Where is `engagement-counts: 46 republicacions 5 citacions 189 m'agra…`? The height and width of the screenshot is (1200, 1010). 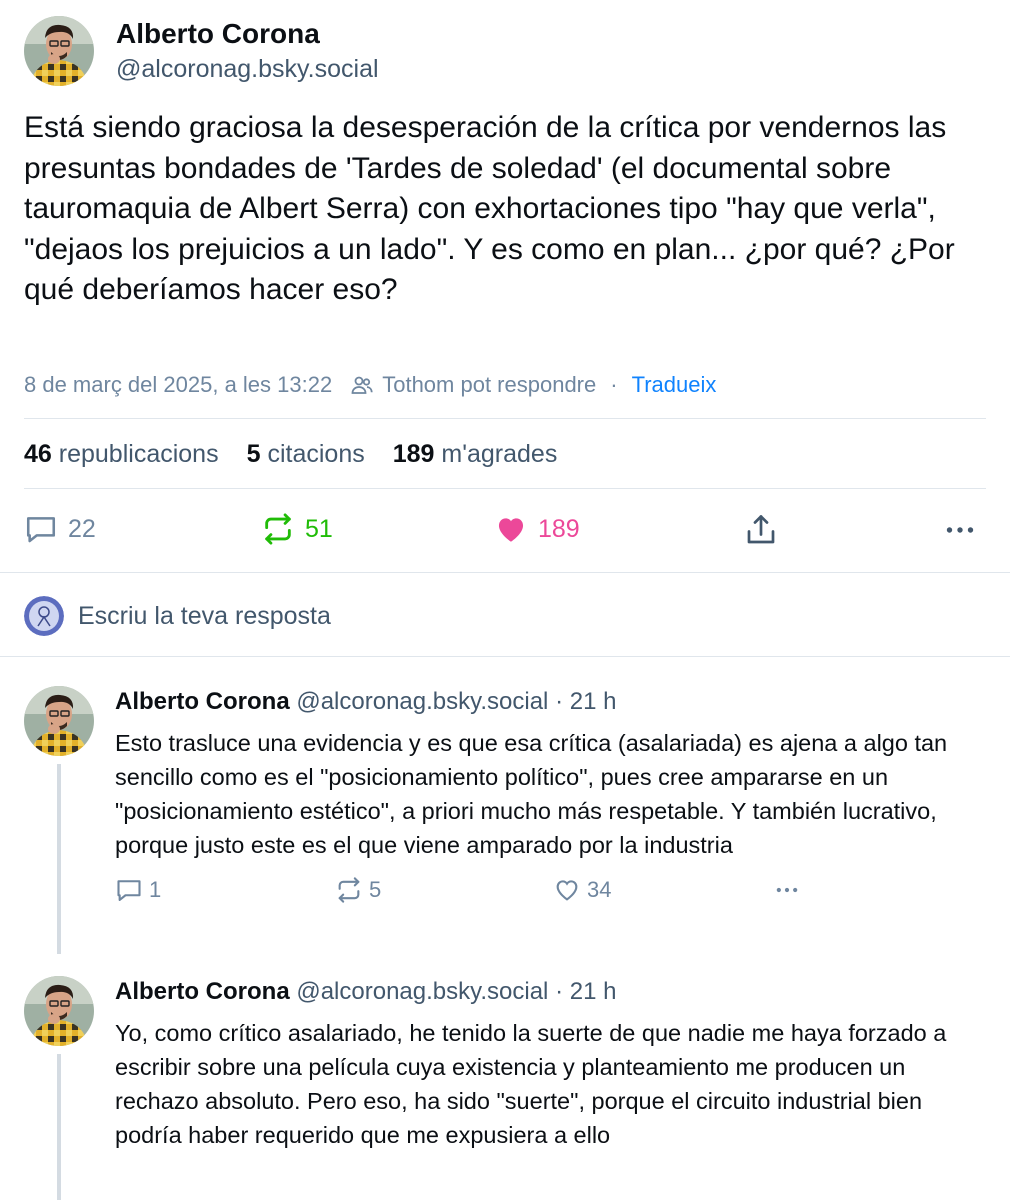 engagement-counts: 46 republicacions 5 citacions 189 m'agra… is located at coordinates (304, 454).